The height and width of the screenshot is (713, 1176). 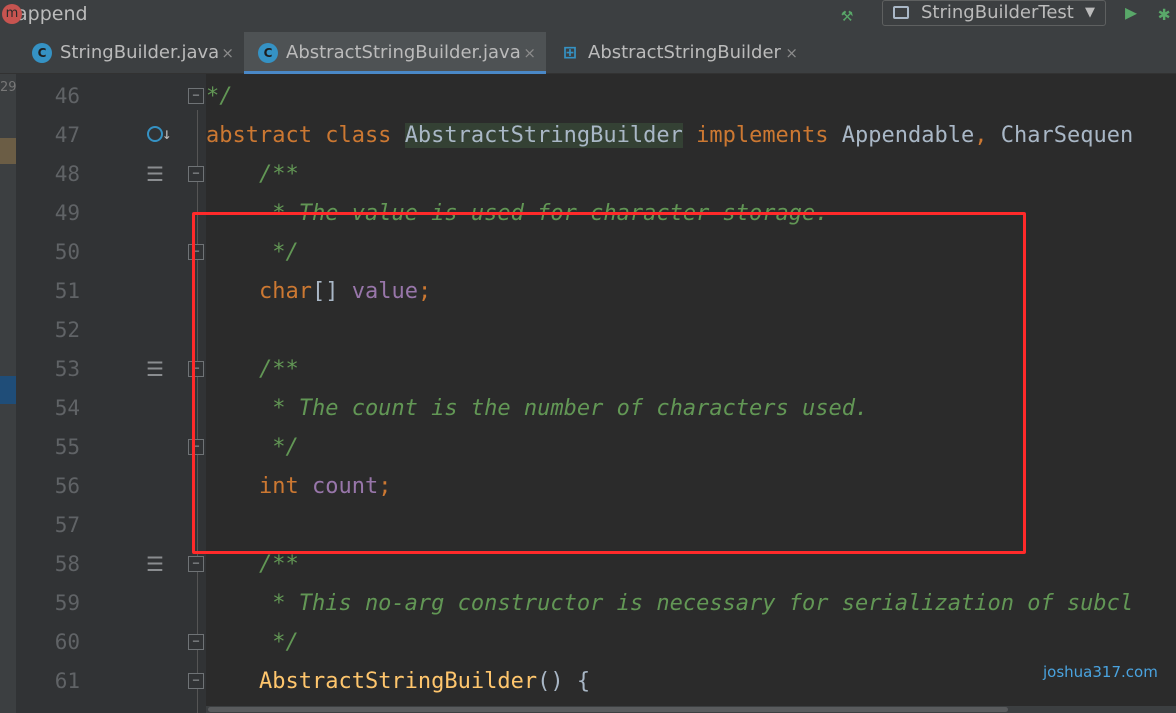 I want to click on build-hammer-icon: ⚒, so click(x=847, y=14).